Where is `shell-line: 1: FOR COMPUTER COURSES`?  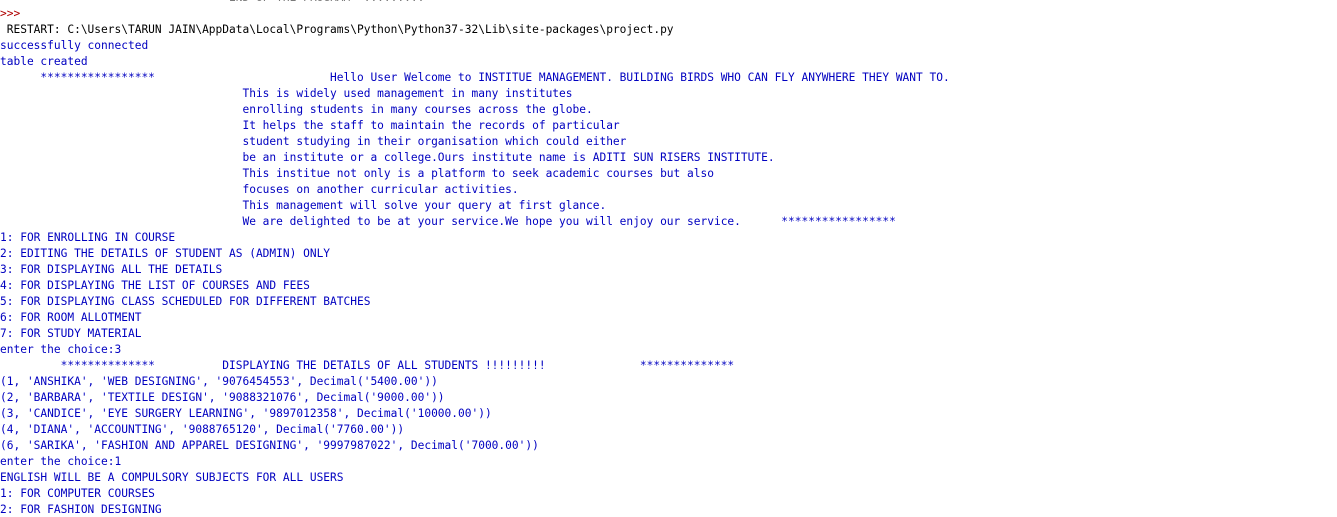 shell-line: 1: FOR COMPUTER COURSES is located at coordinates (77, 493).